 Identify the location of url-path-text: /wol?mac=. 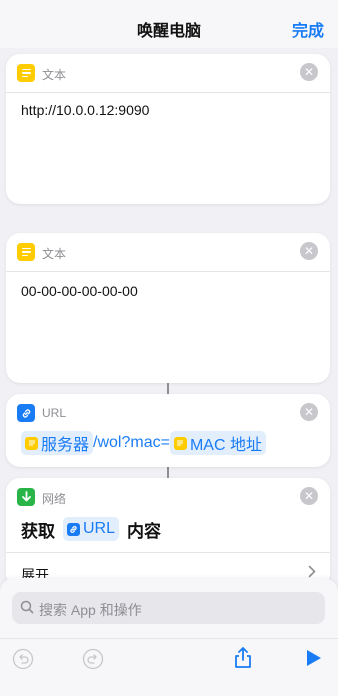
(131, 442).